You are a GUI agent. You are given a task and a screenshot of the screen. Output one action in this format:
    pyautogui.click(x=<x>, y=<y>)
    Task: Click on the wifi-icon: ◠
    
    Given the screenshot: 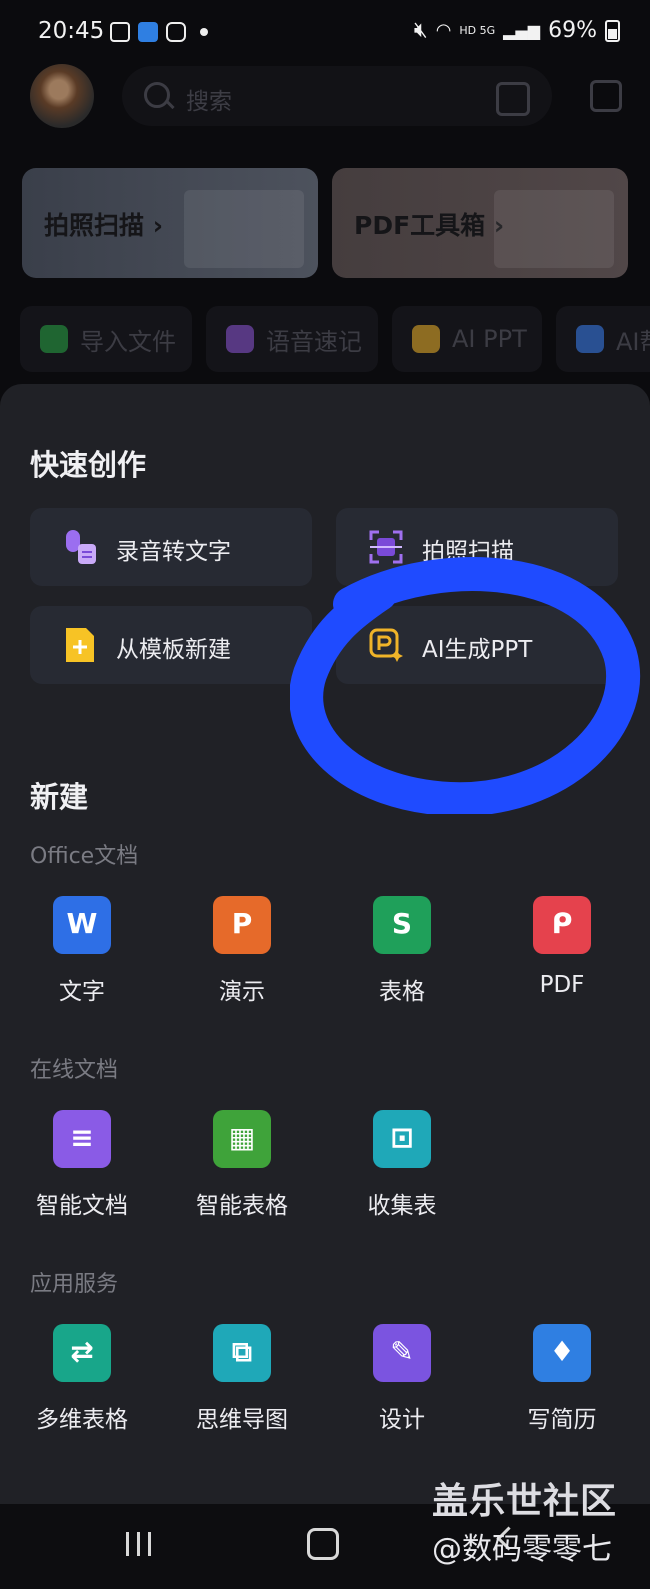 What is the action you would take?
    pyautogui.click(x=443, y=30)
    